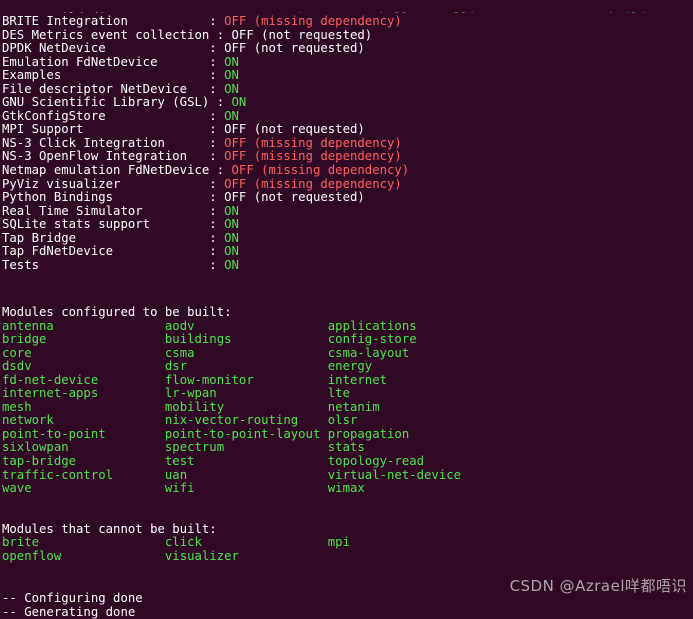  What do you see at coordinates (353, 406) in the screenshot?
I see `module-name: netanim` at bounding box center [353, 406].